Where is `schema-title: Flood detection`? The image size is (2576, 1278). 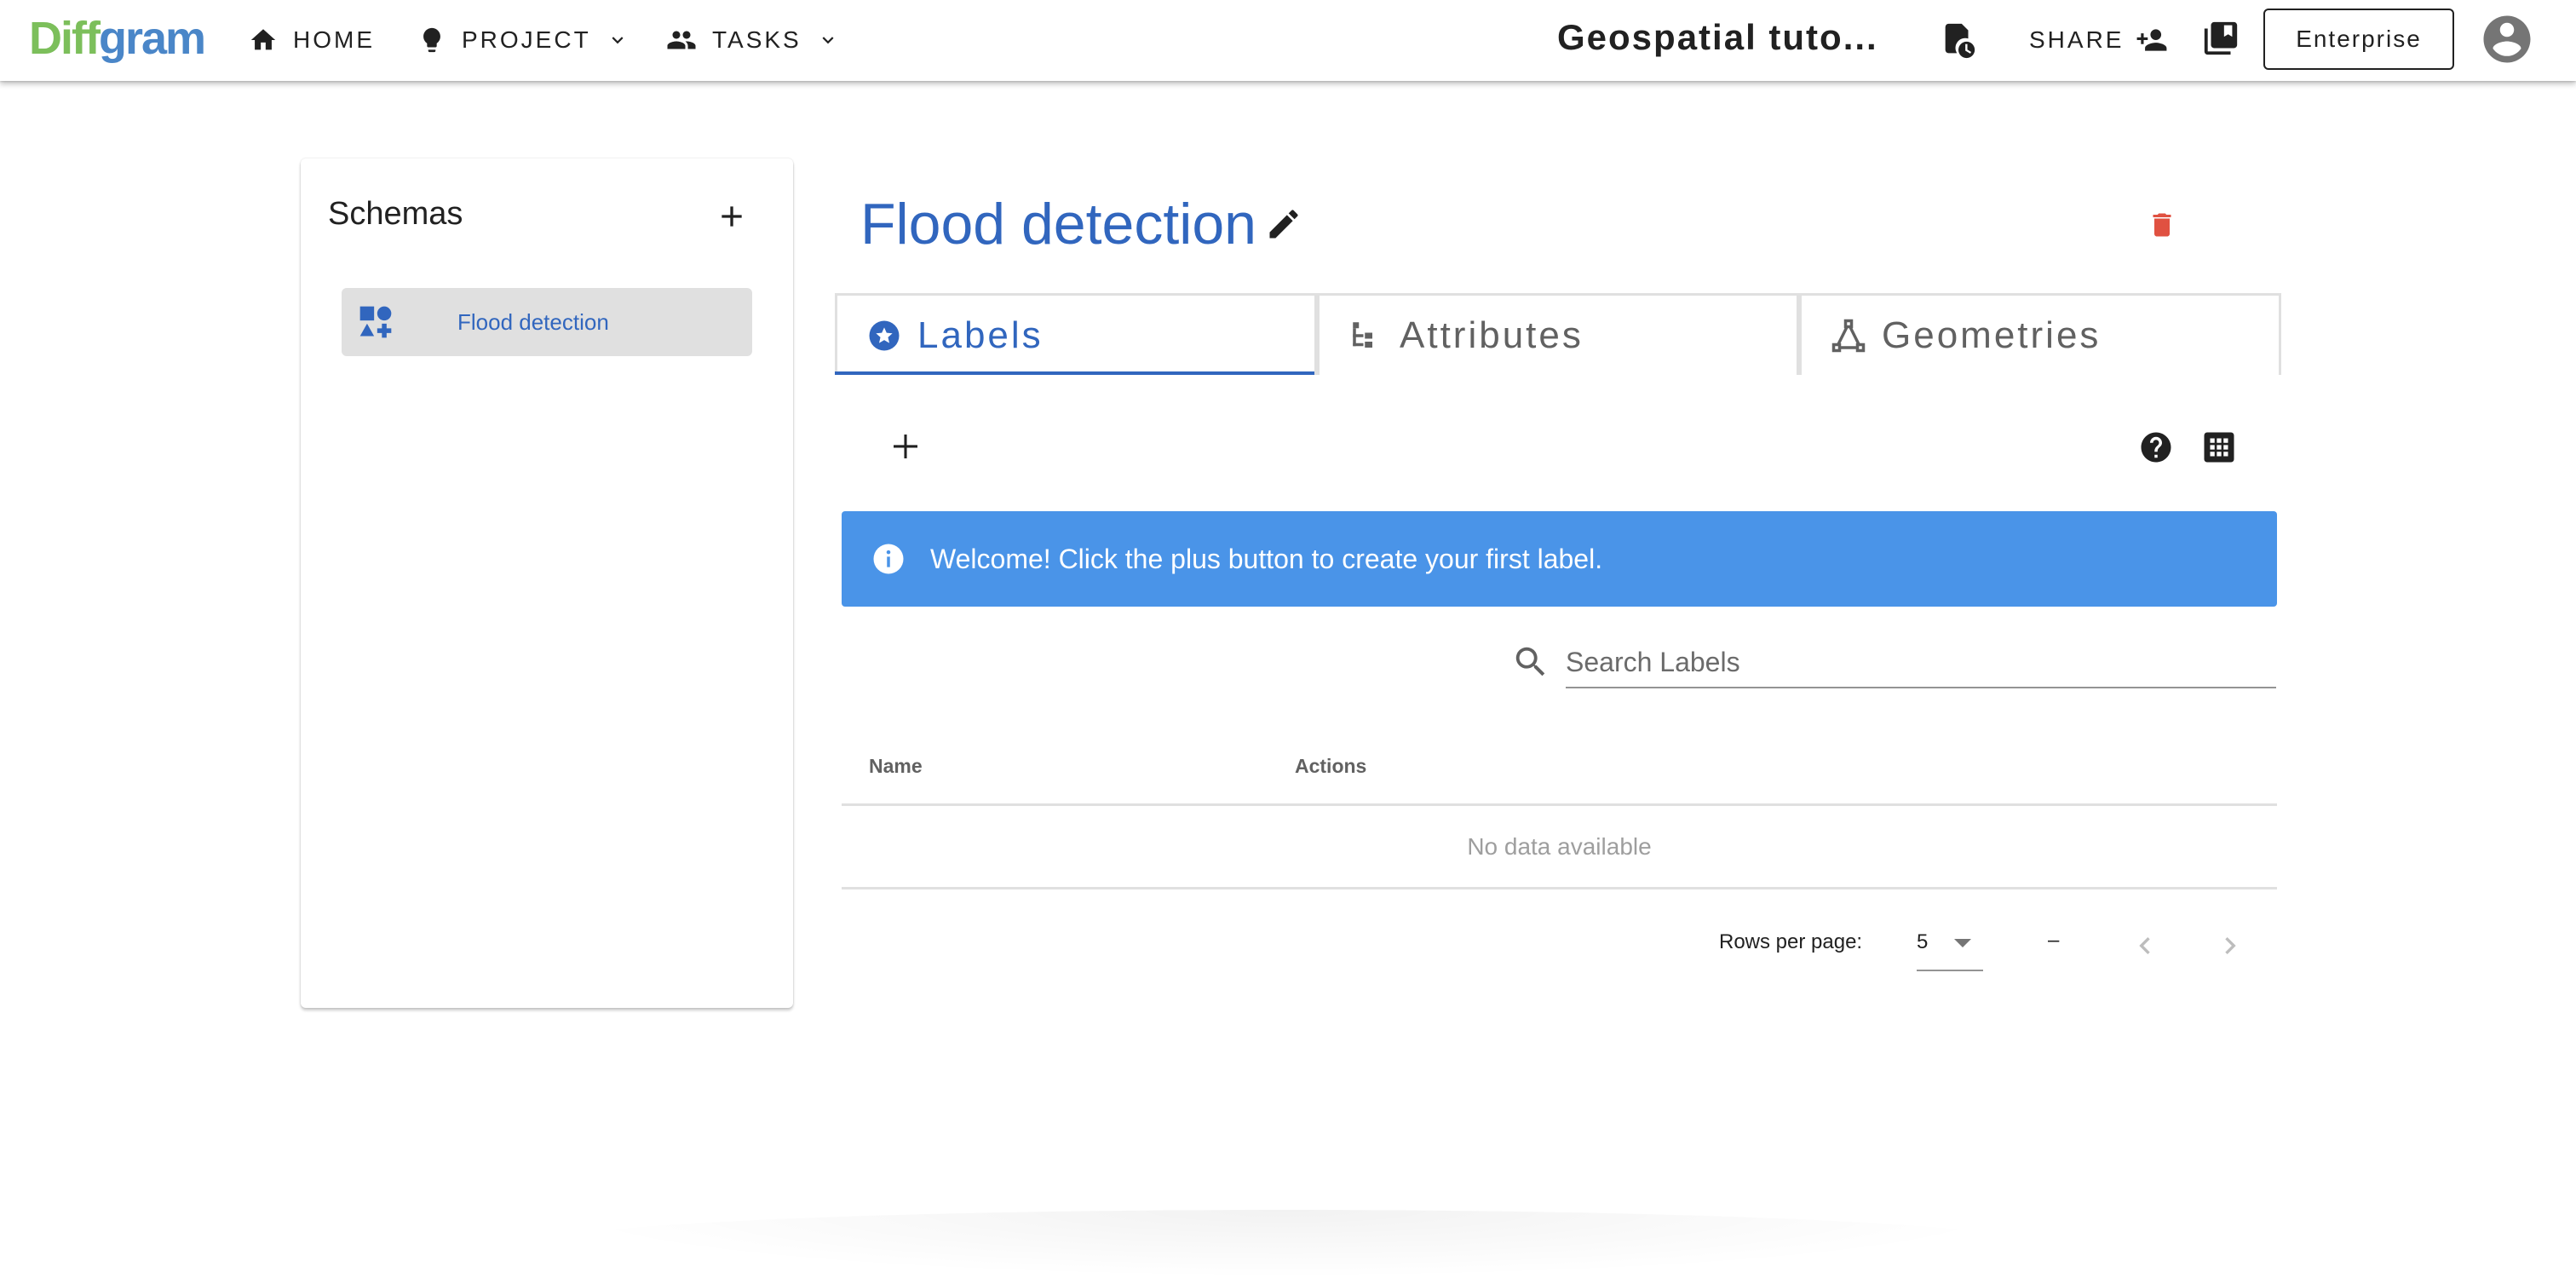 schema-title: Flood detection is located at coordinates (1081, 224).